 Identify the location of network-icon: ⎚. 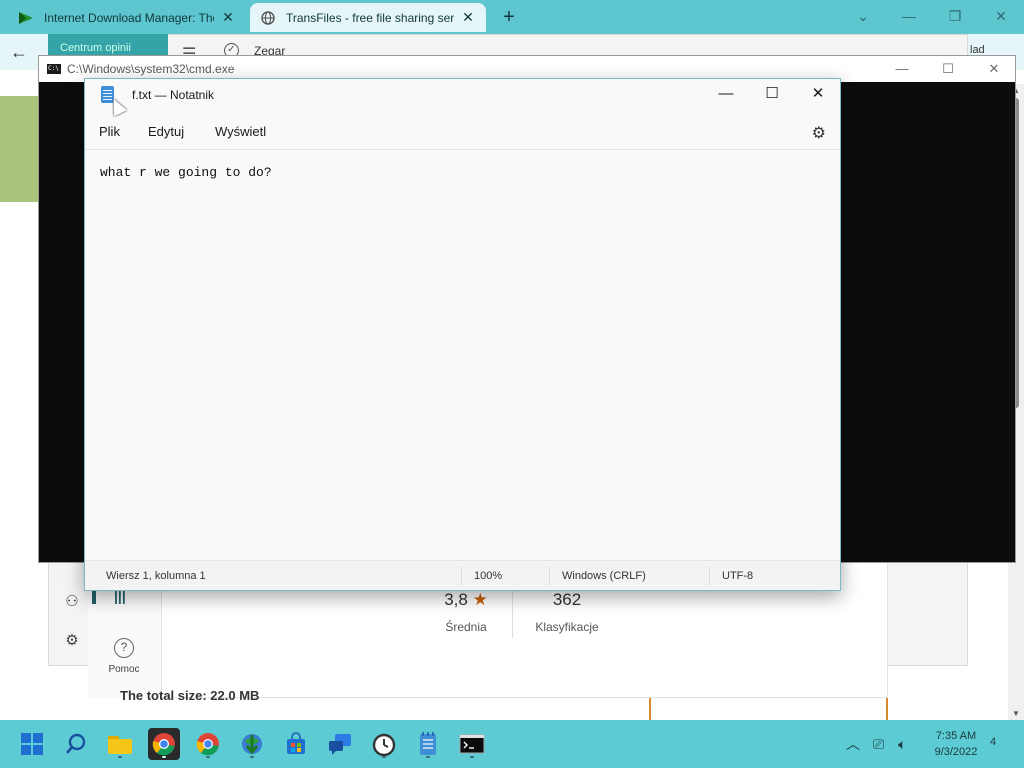
(878, 744).